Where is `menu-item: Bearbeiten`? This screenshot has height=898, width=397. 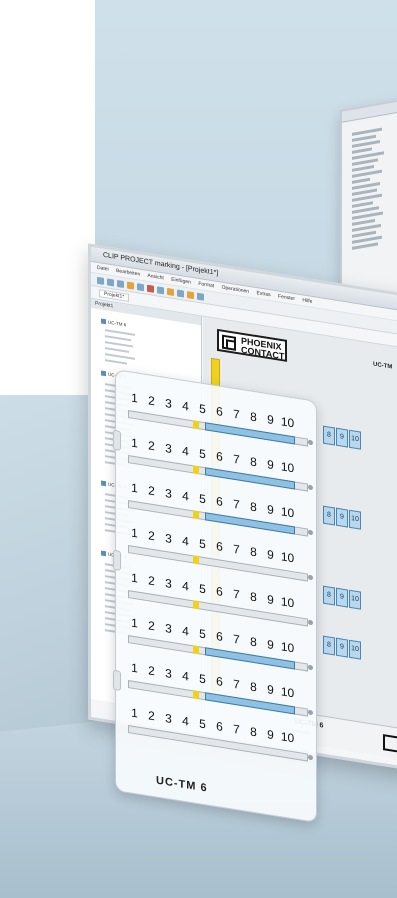
menu-item: Bearbeiten is located at coordinates (128, 273).